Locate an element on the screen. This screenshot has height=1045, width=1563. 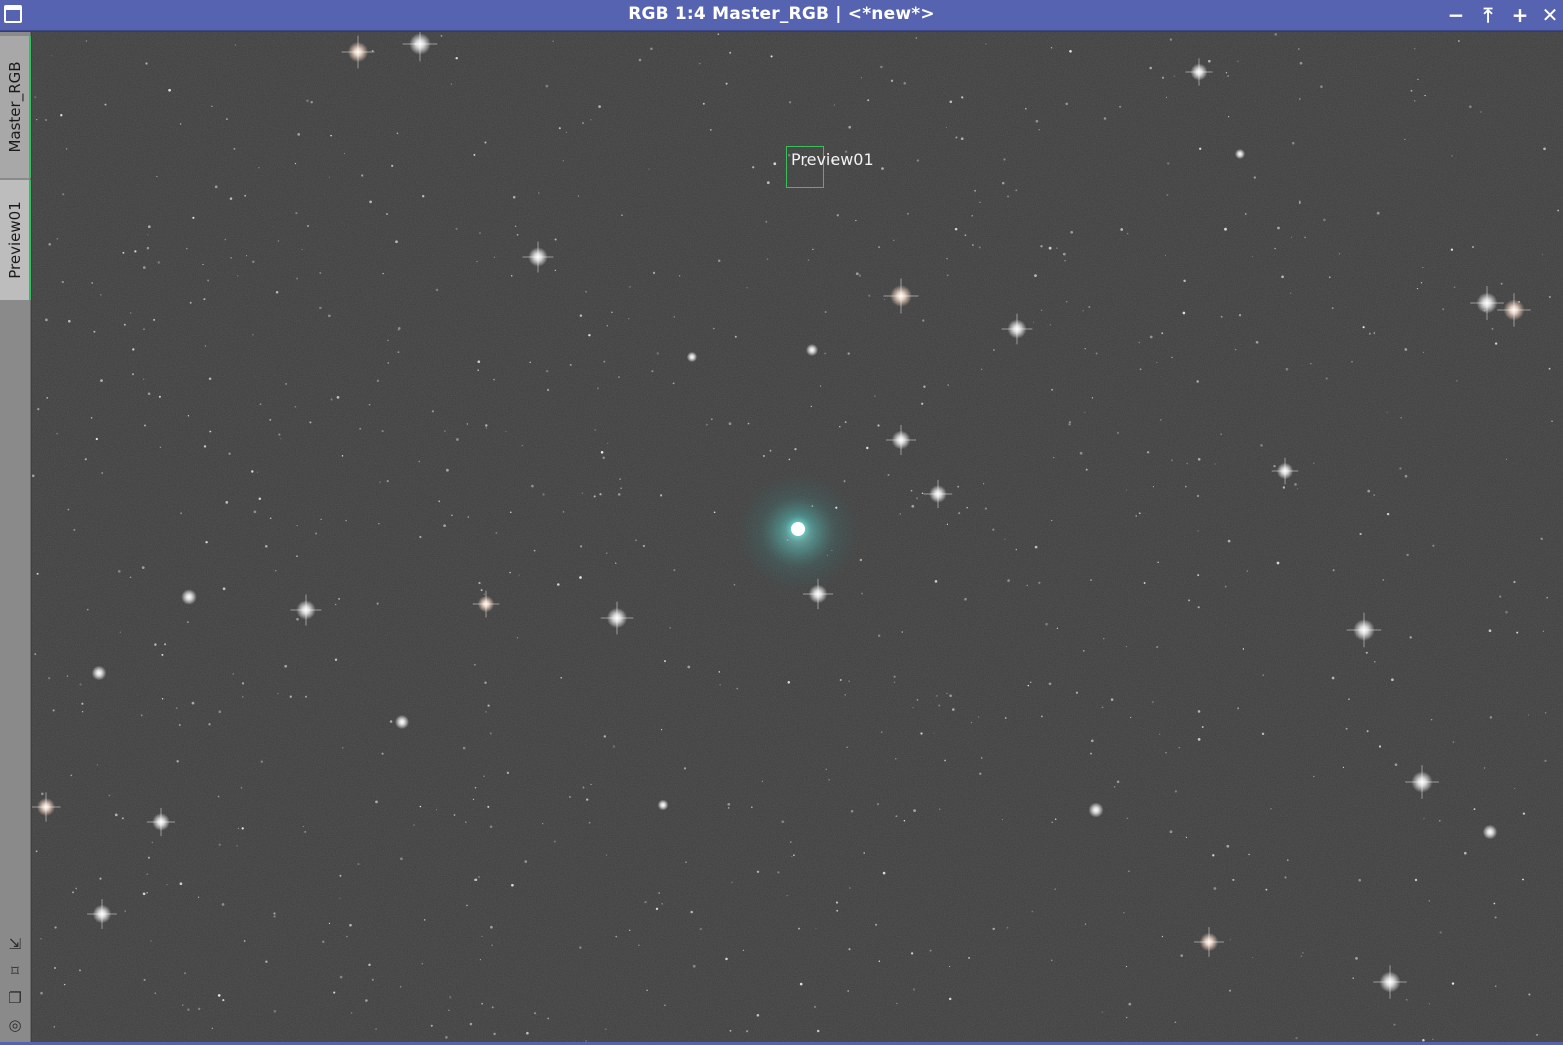
zoom-button: + is located at coordinates (1520, 15).